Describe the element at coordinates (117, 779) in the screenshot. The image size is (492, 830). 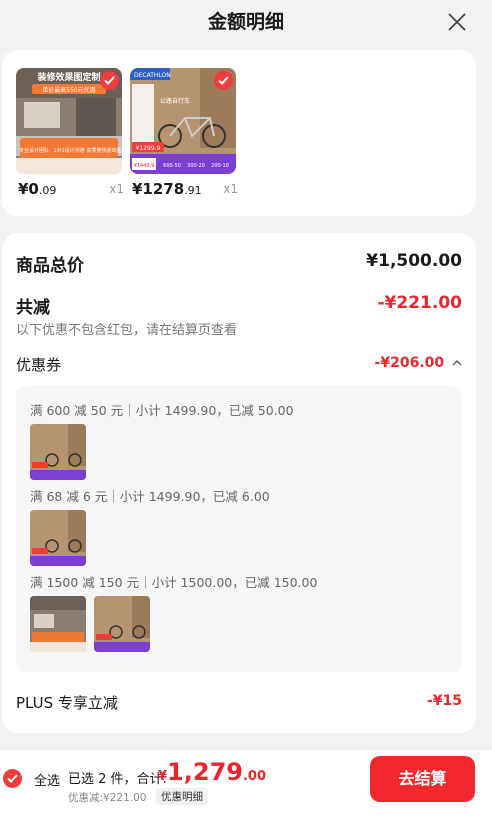
I see `selected-summary: 已选 2 件，合计:` at that location.